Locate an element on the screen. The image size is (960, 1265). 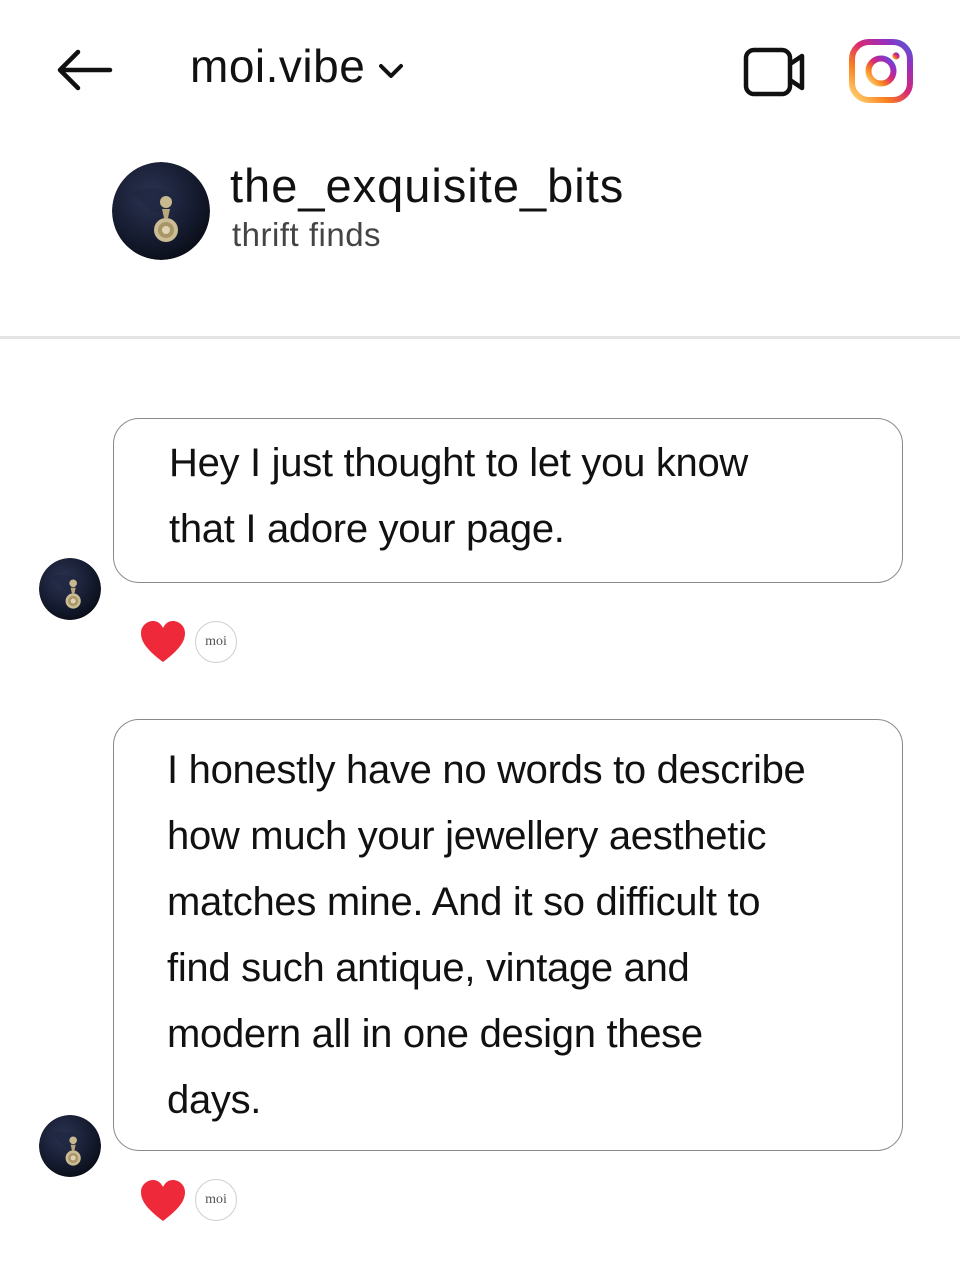
profile-avatar is located at coordinates (161, 211).